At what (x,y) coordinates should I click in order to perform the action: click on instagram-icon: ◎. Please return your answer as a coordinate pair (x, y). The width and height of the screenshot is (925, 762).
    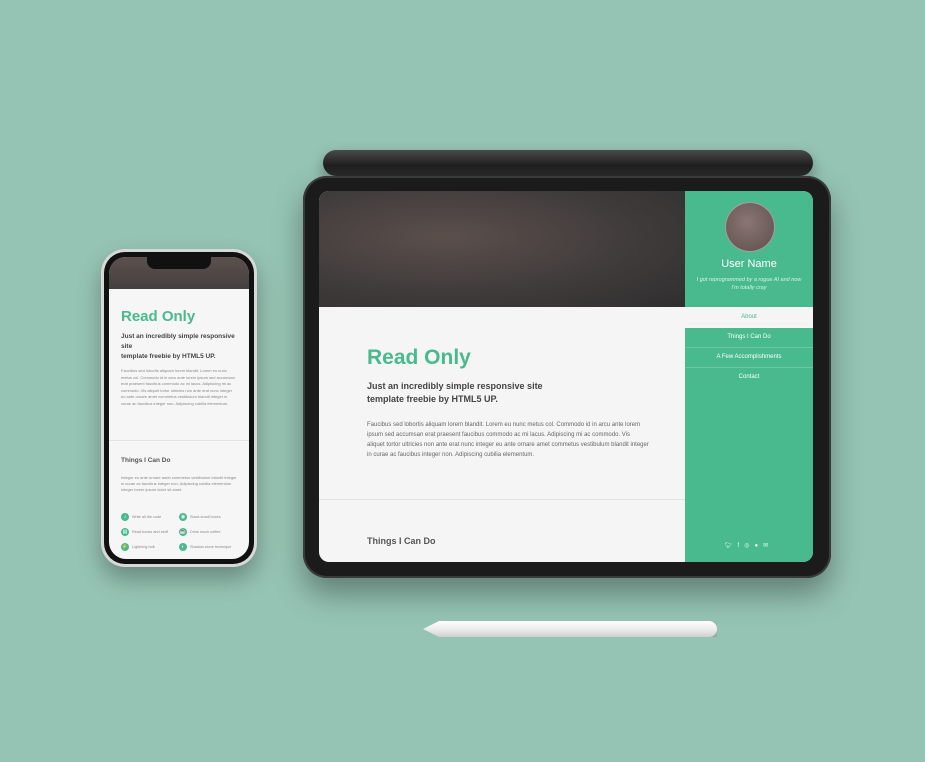
    Looking at the image, I should click on (749, 546).